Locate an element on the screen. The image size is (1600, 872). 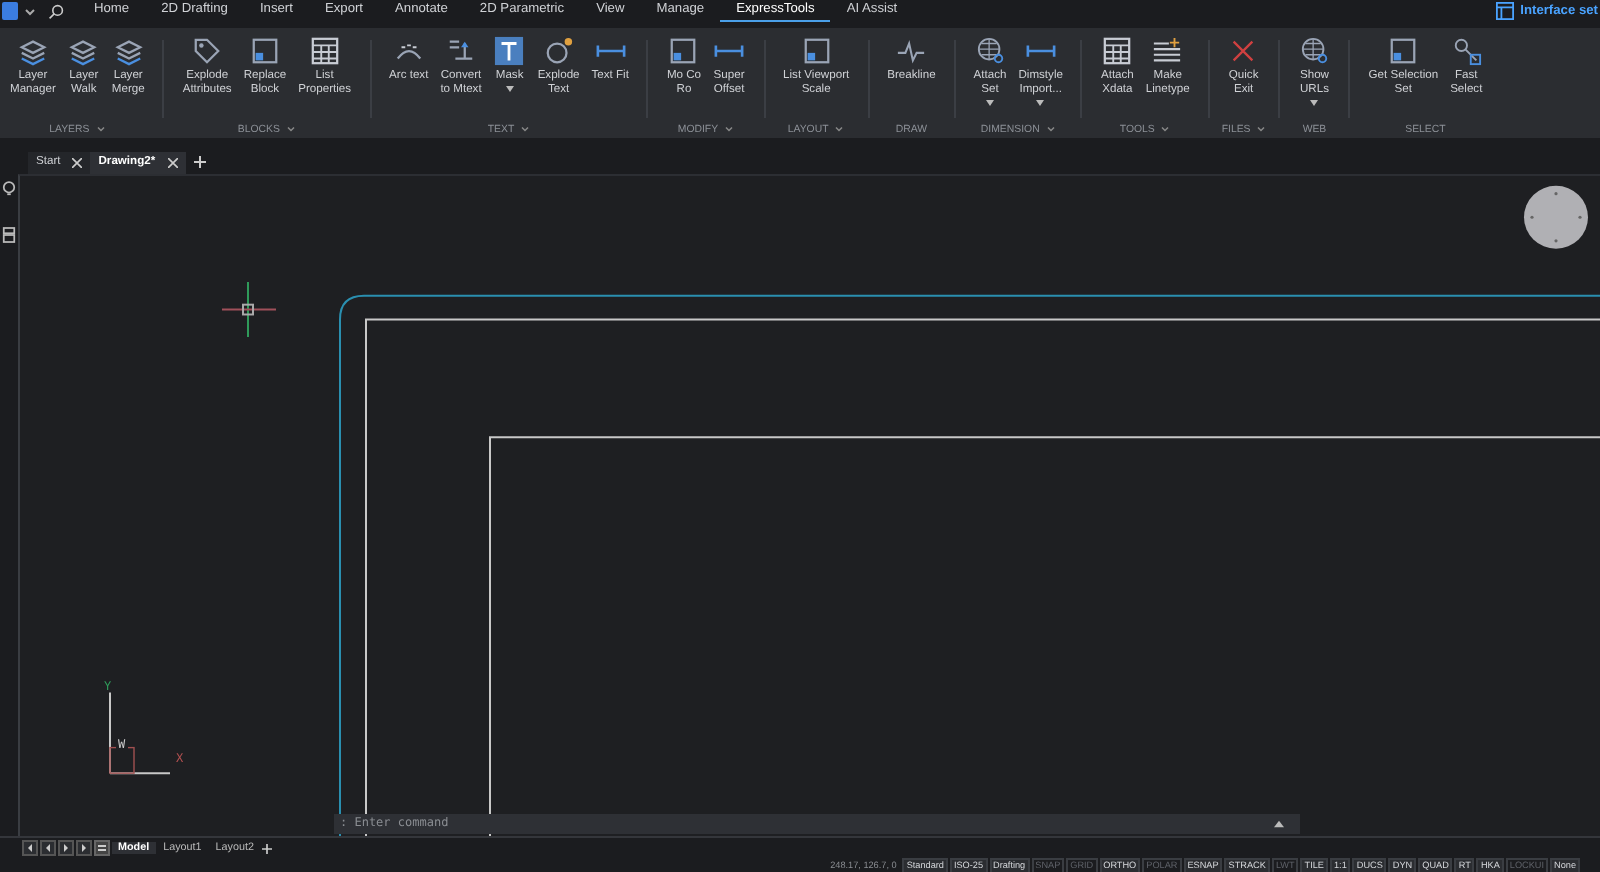
expand-up-icon is located at coordinates (1279, 824).